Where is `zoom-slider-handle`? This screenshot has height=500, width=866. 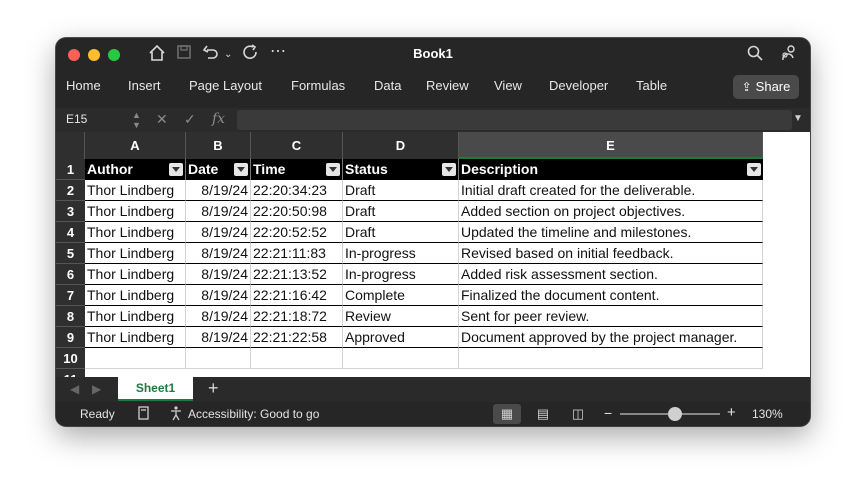 zoom-slider-handle is located at coordinates (675, 414).